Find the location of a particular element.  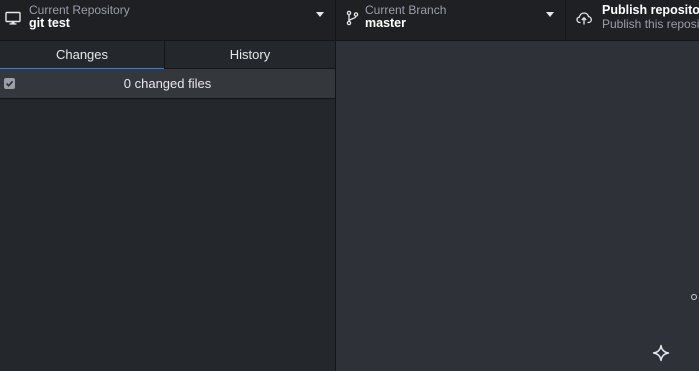

current-repository-name: git test is located at coordinates (49, 23).